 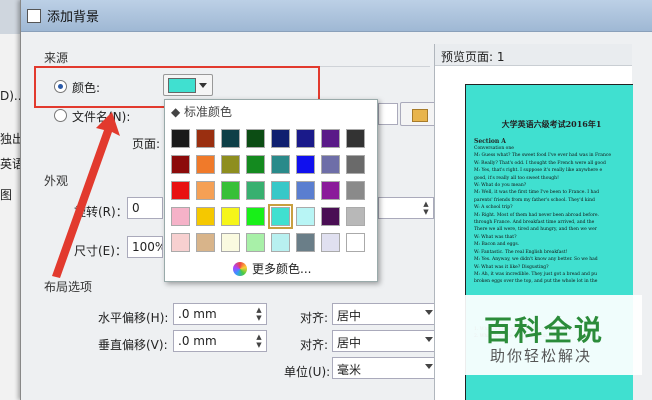 What do you see at coordinates (314, 345) in the screenshot?
I see `align-v-label: 对齐:` at bounding box center [314, 345].